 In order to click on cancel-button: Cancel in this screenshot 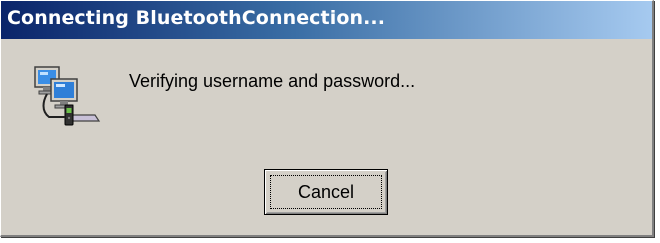, I will do `click(326, 192)`.